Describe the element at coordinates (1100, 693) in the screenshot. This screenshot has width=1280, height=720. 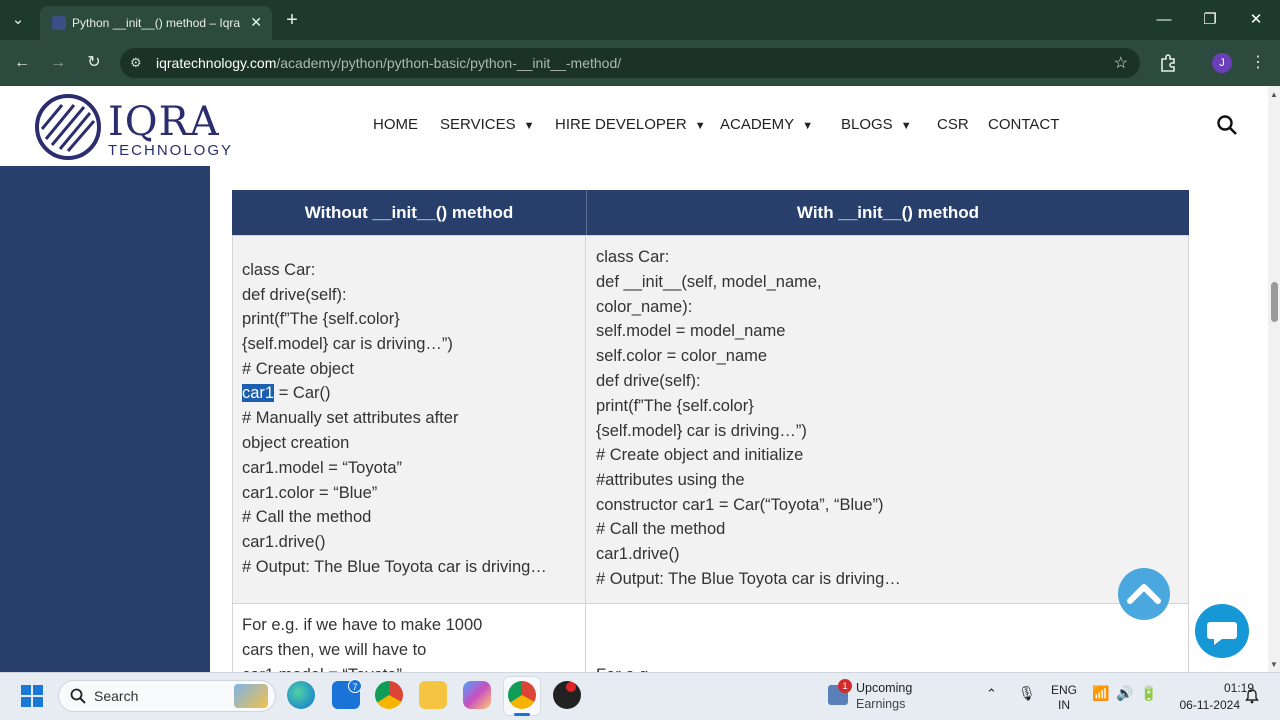
I see `wifi-icon: 📶` at that location.